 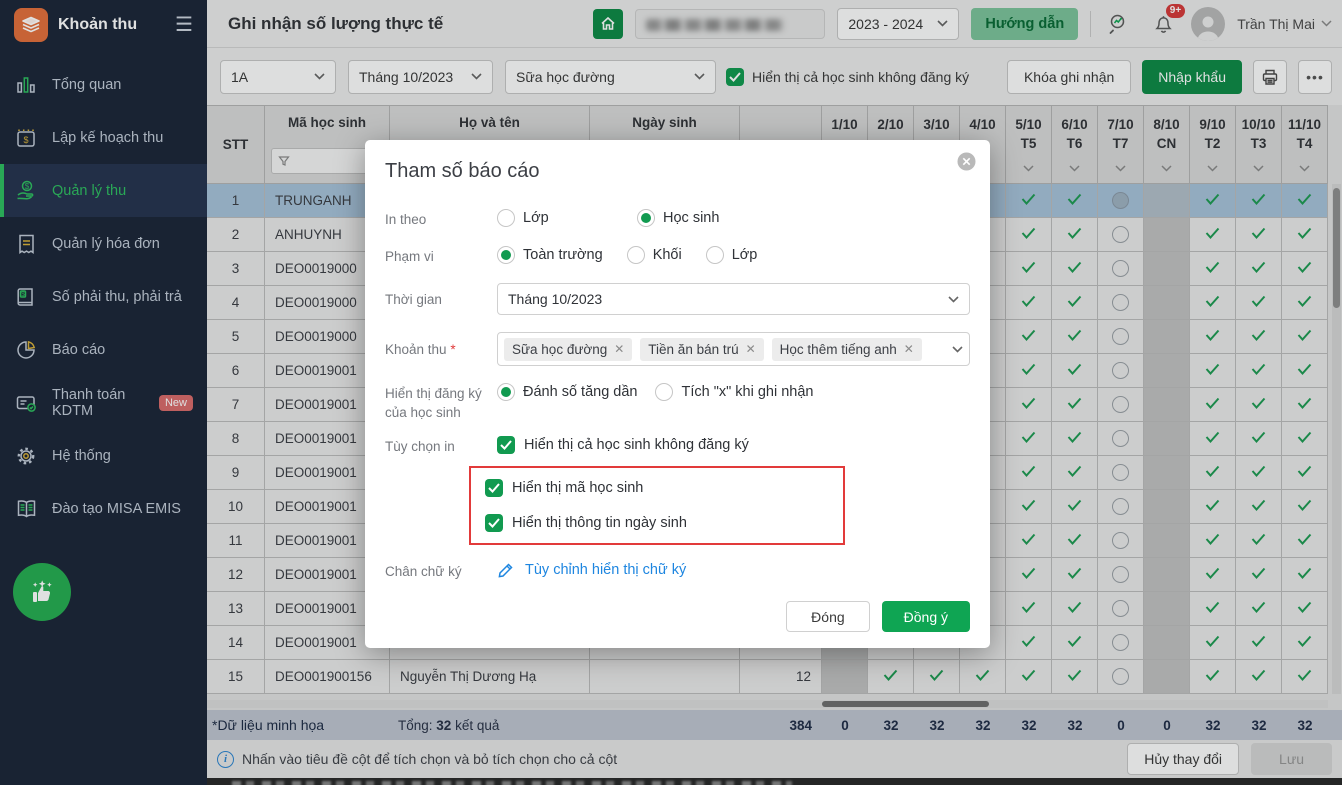 What do you see at coordinates (406, 219) in the screenshot?
I see `field-label-in-theo: In theo` at bounding box center [406, 219].